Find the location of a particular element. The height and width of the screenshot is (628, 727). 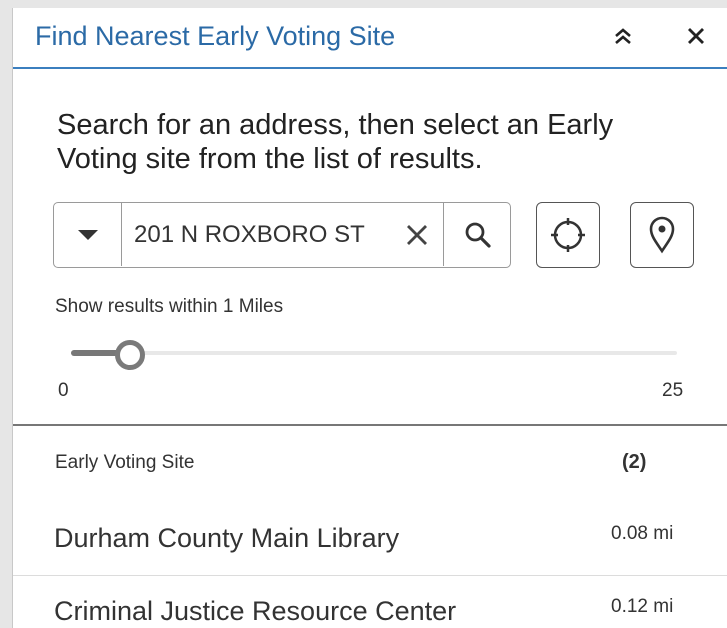

search-source-dropdown is located at coordinates (88, 234).